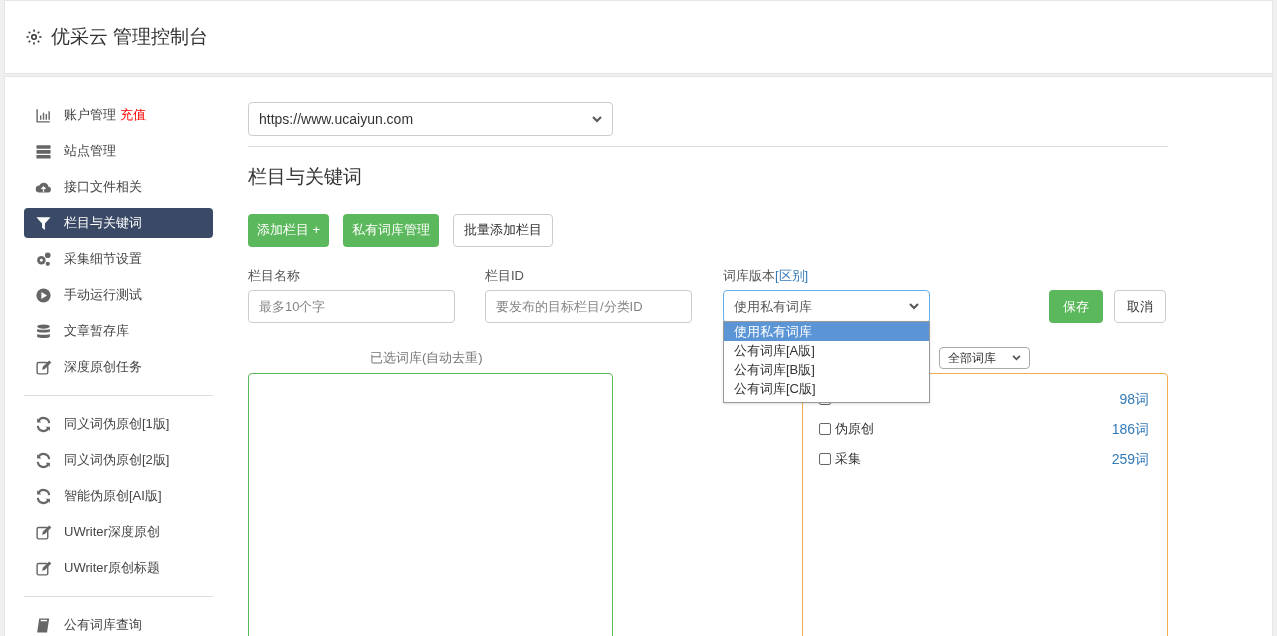 This screenshot has height=636, width=1277. I want to click on field-label: 词库版本, so click(749, 275).